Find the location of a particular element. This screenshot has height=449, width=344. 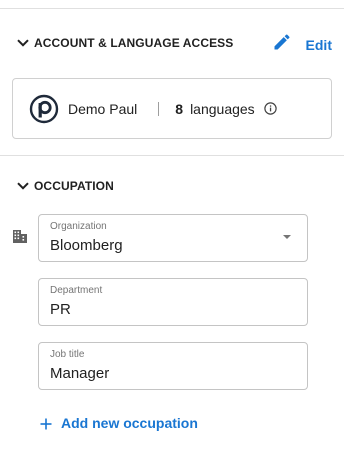

add-occupation-button: Add new occupation is located at coordinates (119, 423).